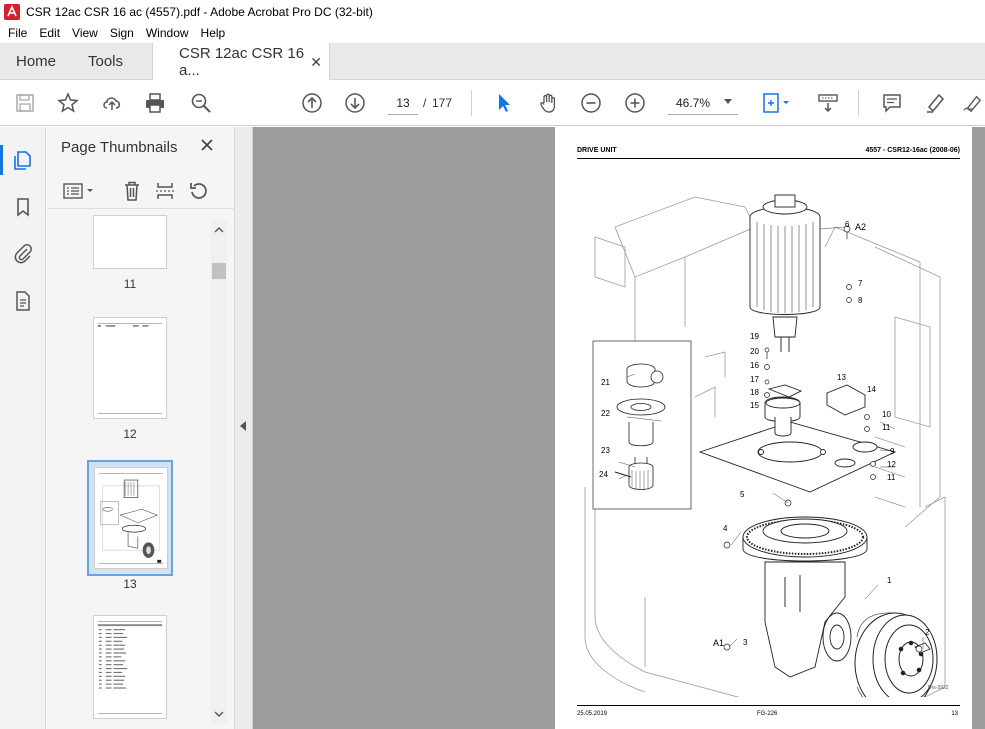 Image resolution: width=985 pixels, height=729 pixels. Describe the element at coordinates (635, 103) in the screenshot. I see `zoom-in-icon` at that location.